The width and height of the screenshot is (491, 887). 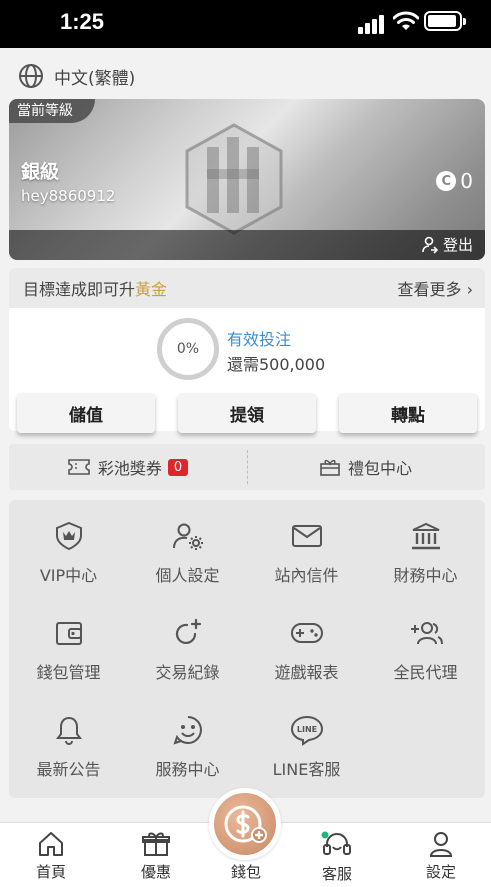 What do you see at coordinates (457, 245) in the screenshot?
I see `logout-label: 登出` at bounding box center [457, 245].